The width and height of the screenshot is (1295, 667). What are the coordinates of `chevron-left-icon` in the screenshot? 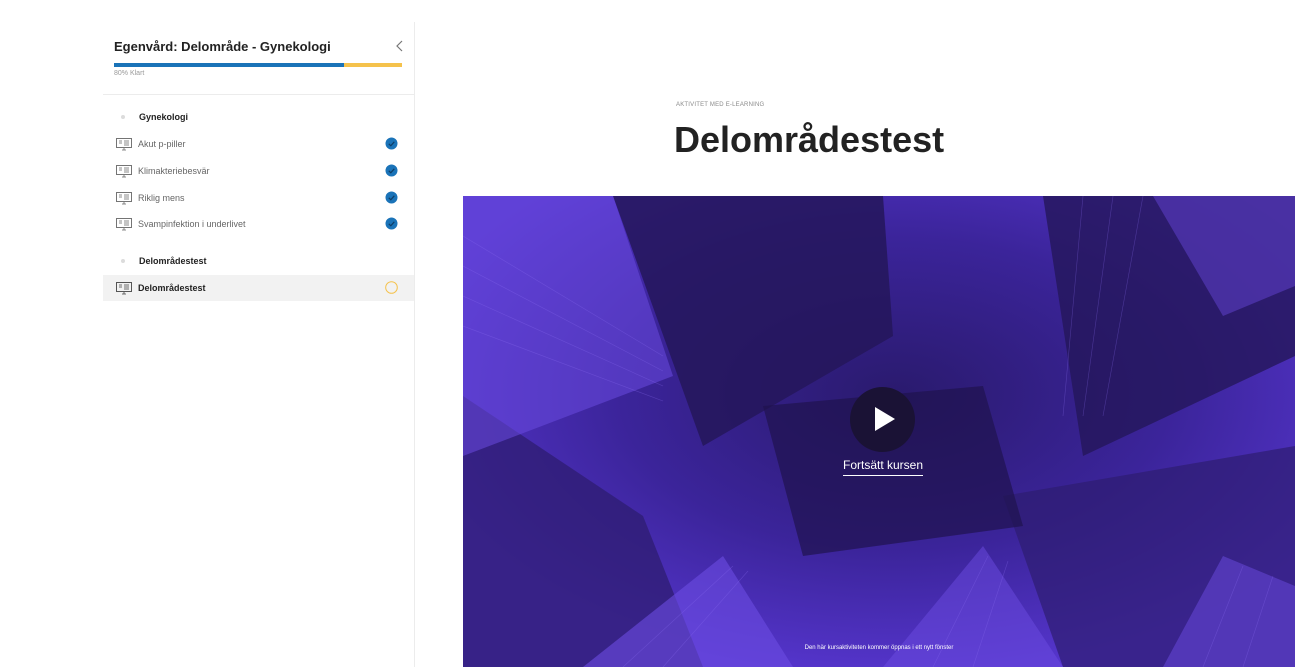 It's located at (399, 46).